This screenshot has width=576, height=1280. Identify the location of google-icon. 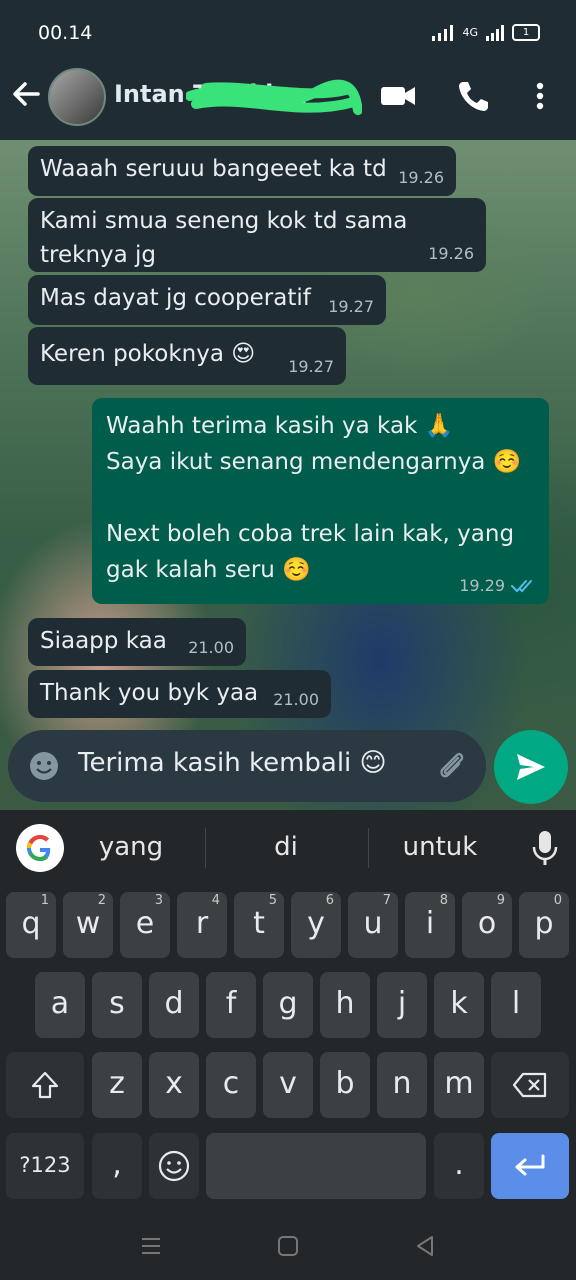
(40, 848).